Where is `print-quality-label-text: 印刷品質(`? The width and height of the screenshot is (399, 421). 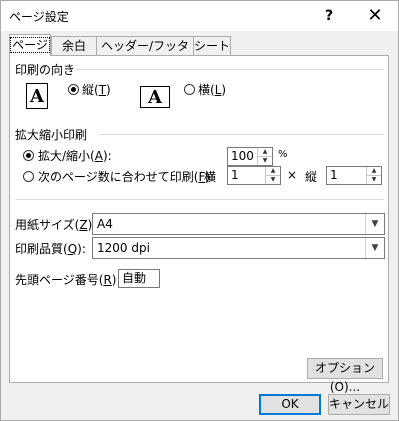 print-quality-label-text: 印刷品質( is located at coordinates (41, 249).